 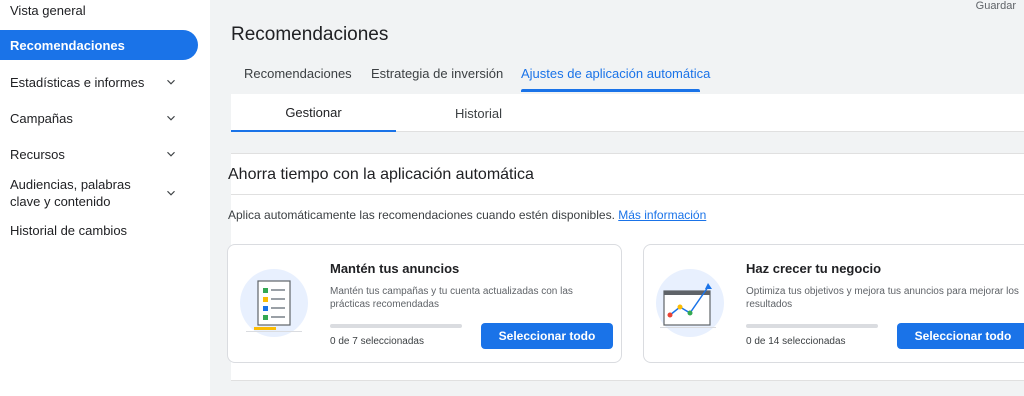 What do you see at coordinates (796, 341) in the screenshot?
I see `selected-count: 0 de 14 seleccionadas` at bounding box center [796, 341].